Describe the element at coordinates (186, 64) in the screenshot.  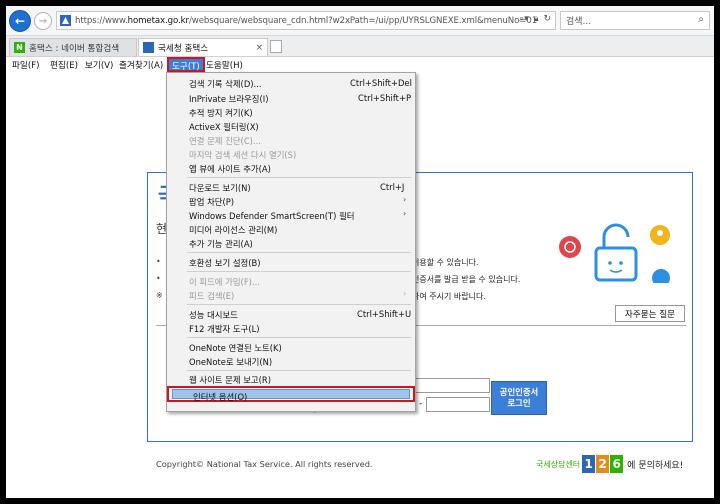
I see `menu-tools: 도구(T)` at that location.